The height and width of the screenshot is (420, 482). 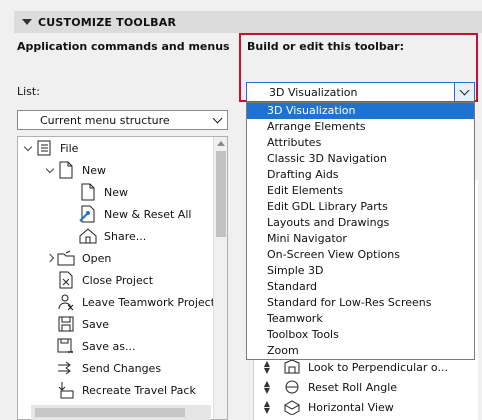 I want to click on open-folder-icon, so click(x=66, y=258).